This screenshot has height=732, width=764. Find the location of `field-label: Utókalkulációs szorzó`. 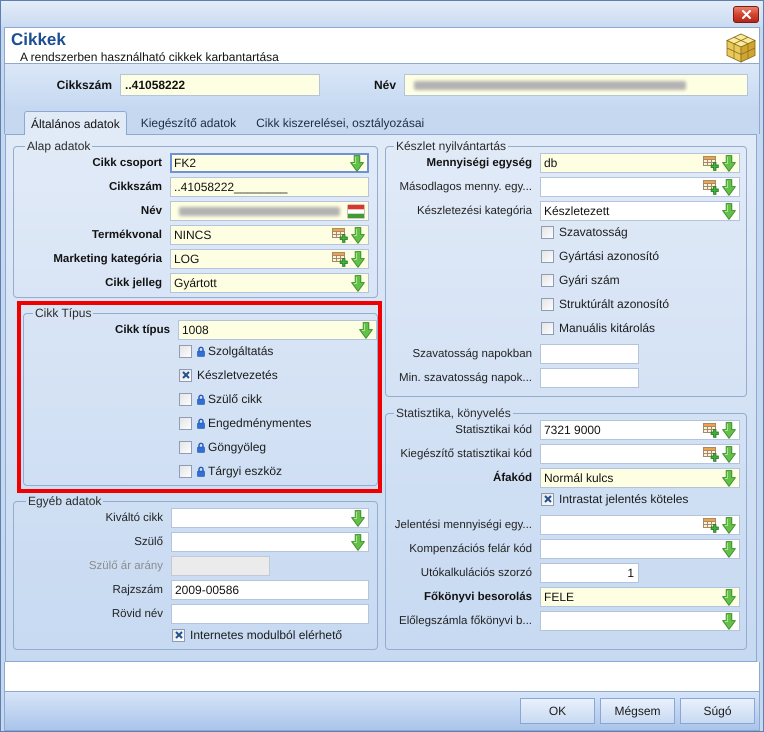

field-label: Utókalkulációs szorzó is located at coordinates (476, 573).